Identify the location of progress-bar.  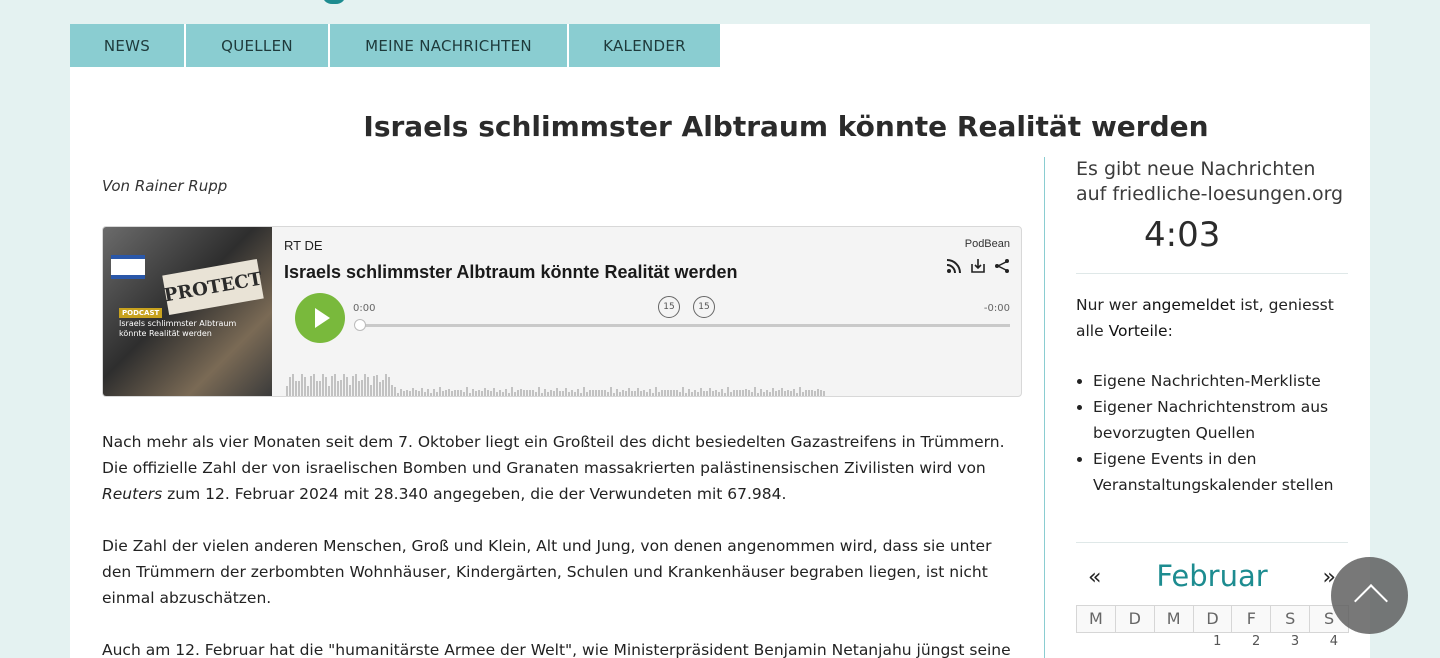
(682, 325).